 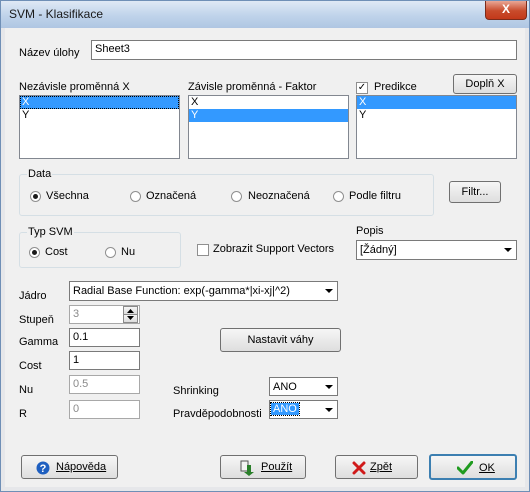 I want to click on fill-x-button: Doplň X, so click(x=485, y=84).